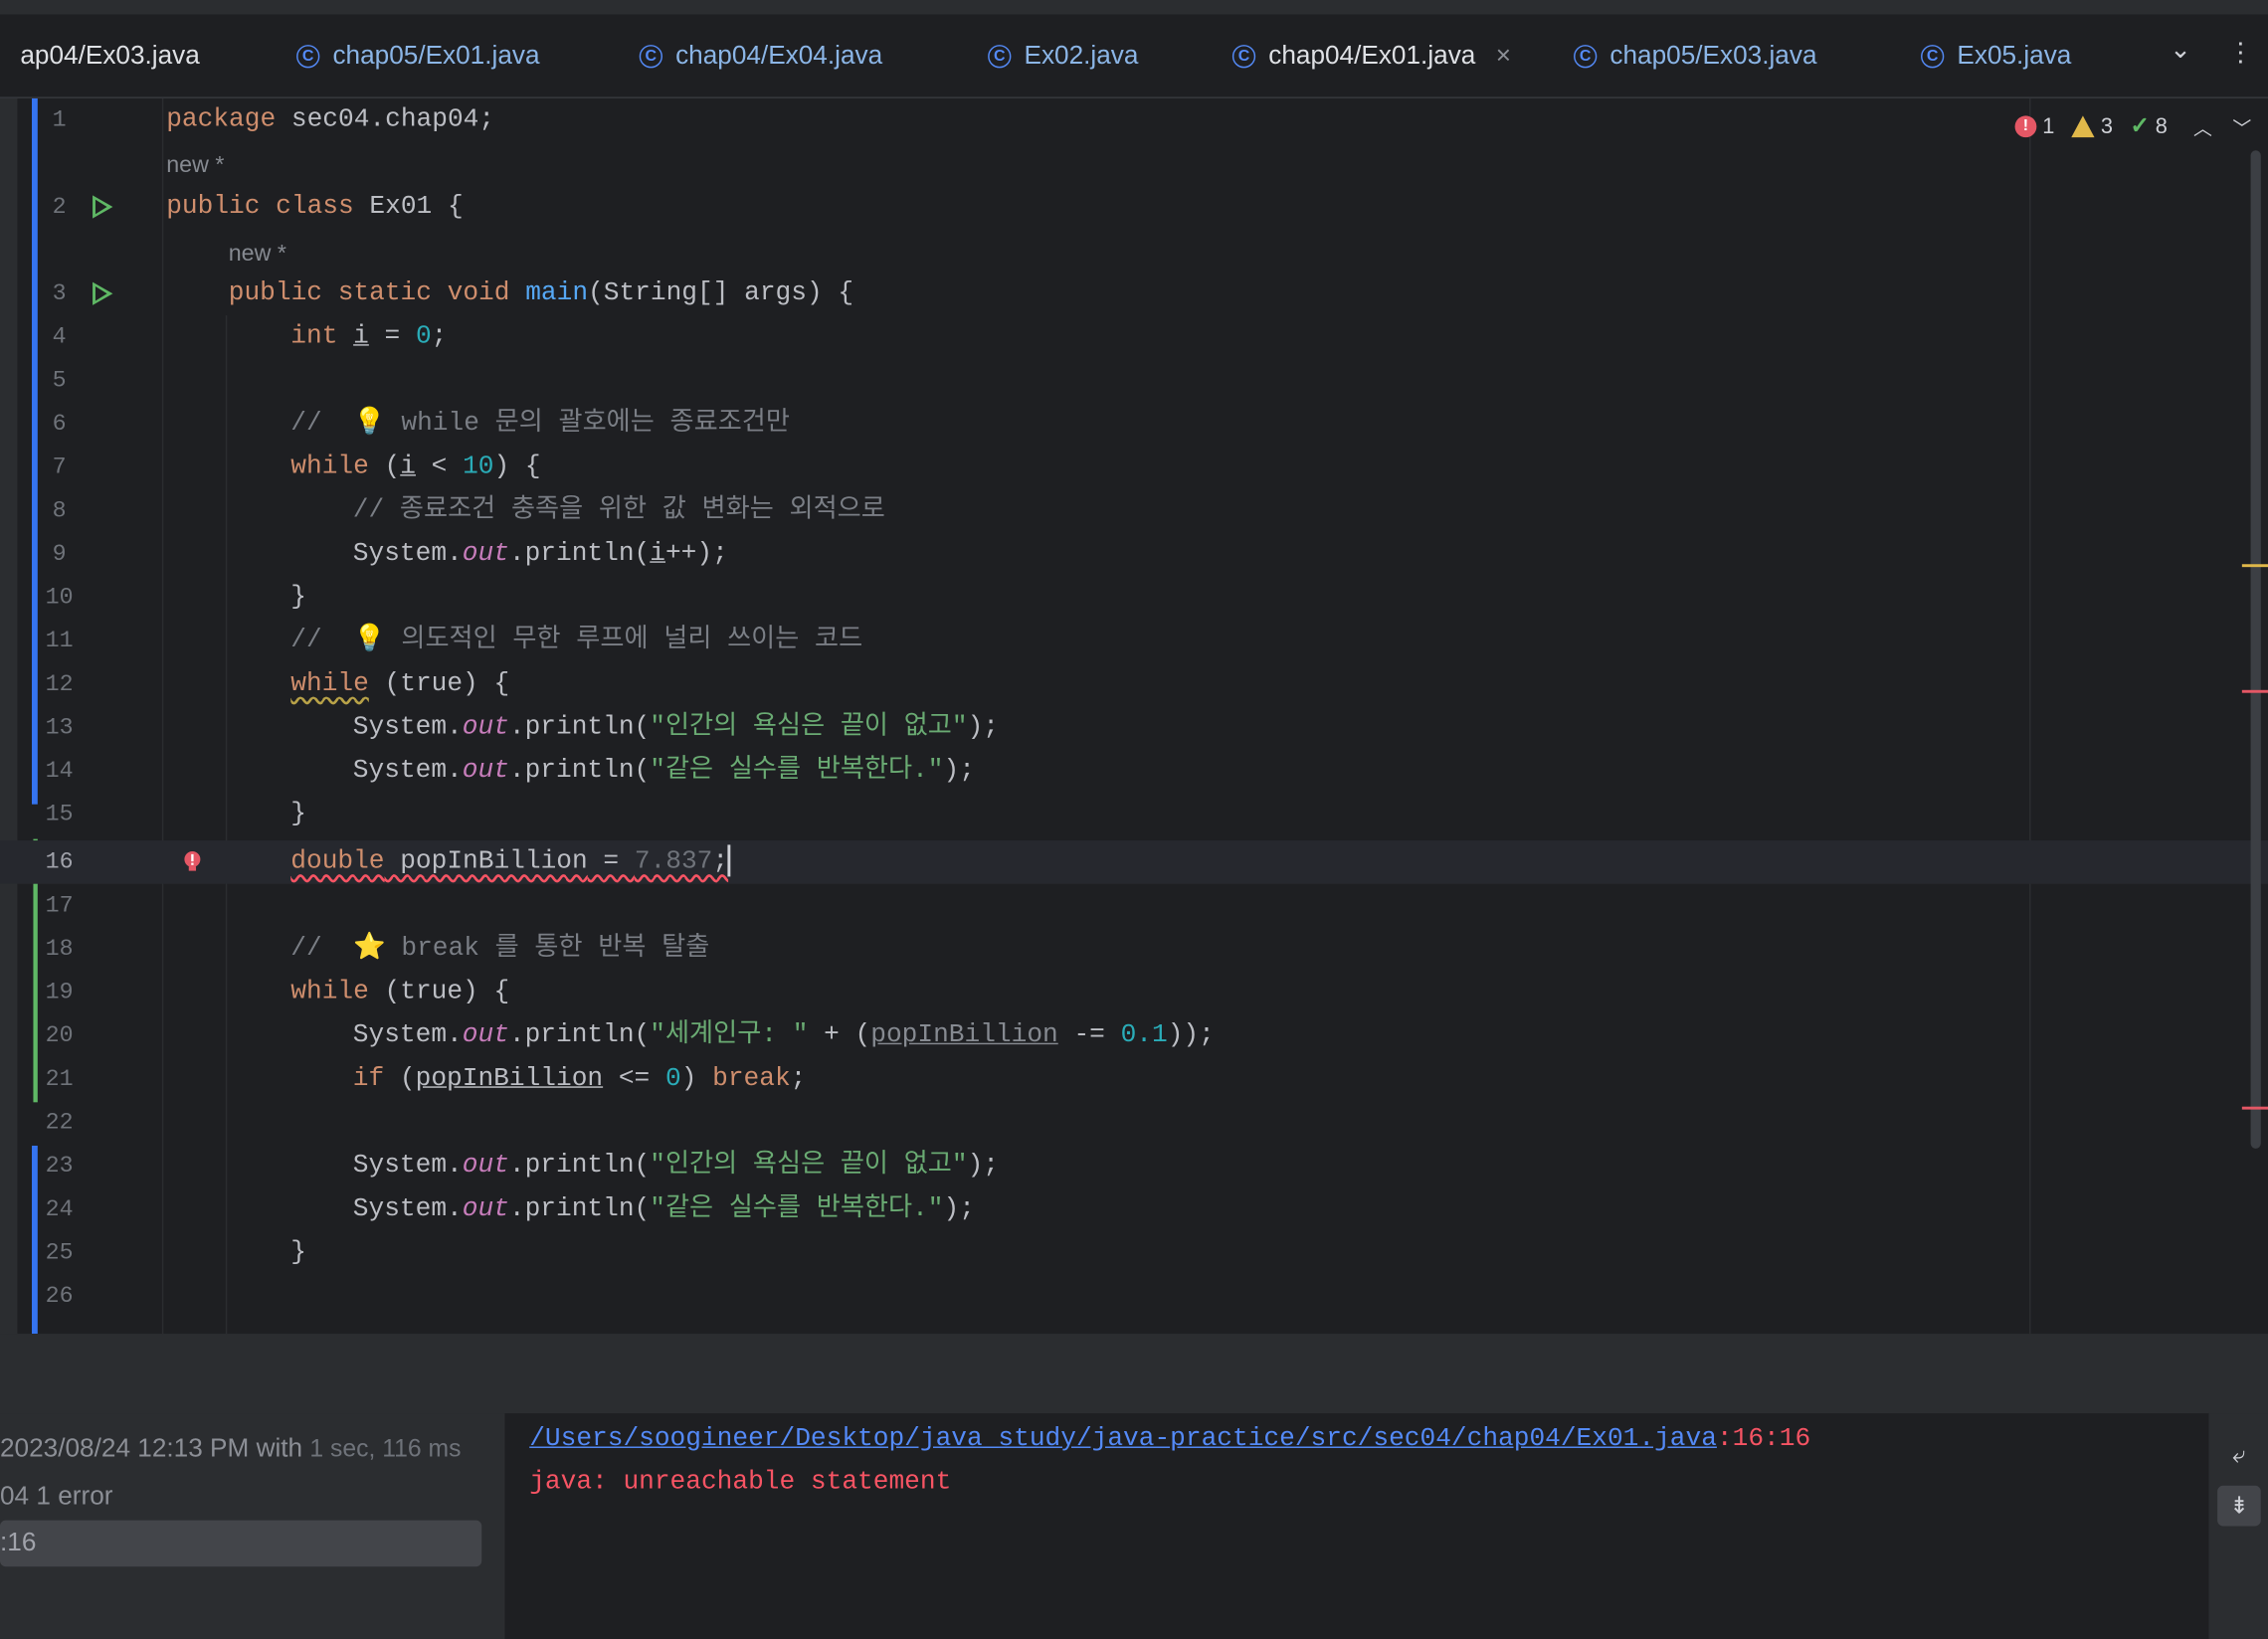 The image size is (2268, 1639). What do you see at coordinates (1503, 56) in the screenshot?
I see `close-icon: ×` at bounding box center [1503, 56].